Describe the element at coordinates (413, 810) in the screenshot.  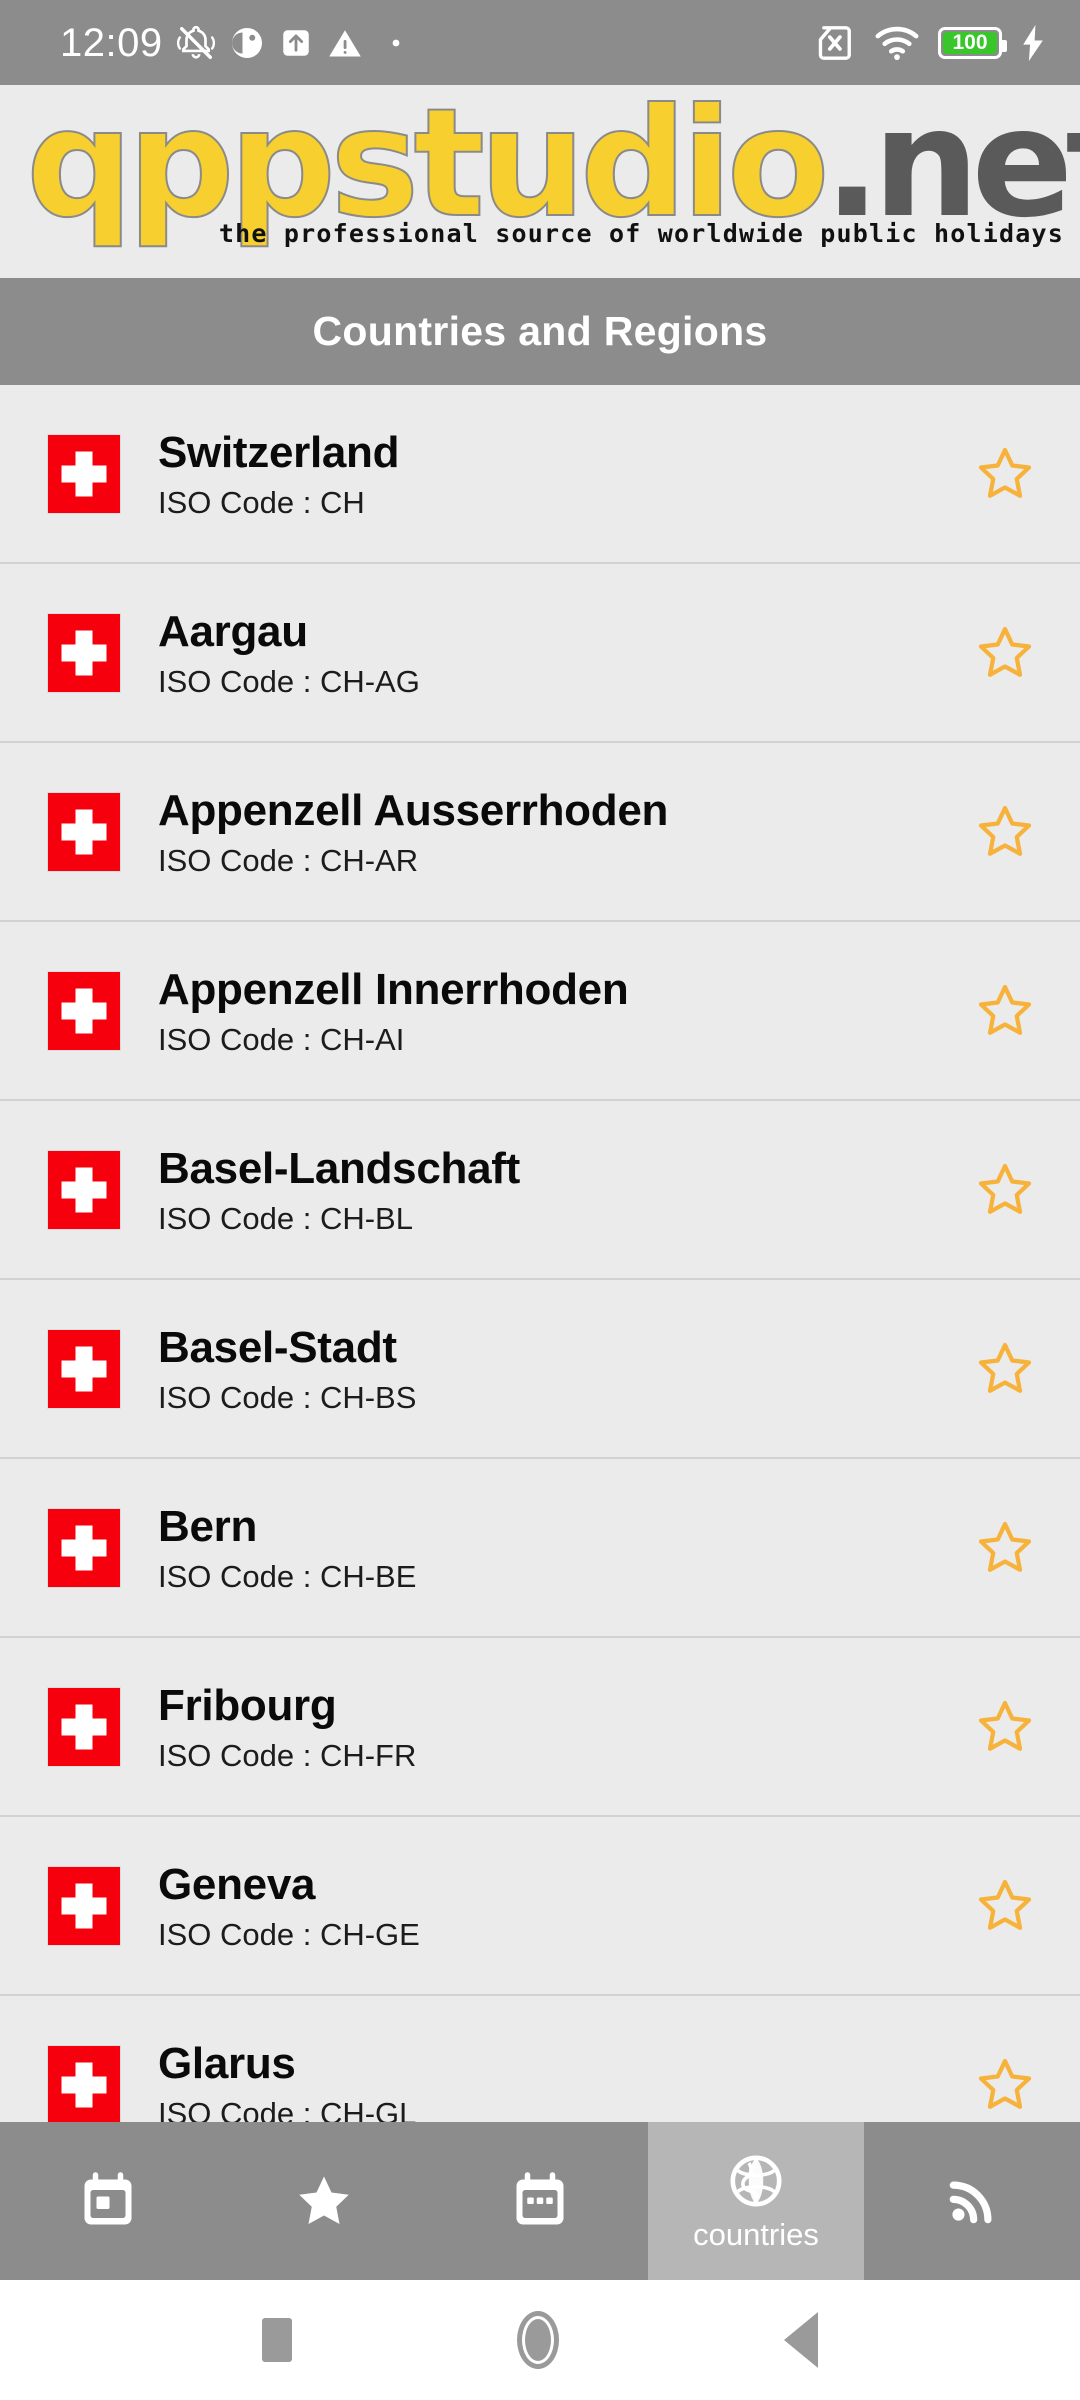
I see `country-name: Appenzell Ausserrhoden` at that location.